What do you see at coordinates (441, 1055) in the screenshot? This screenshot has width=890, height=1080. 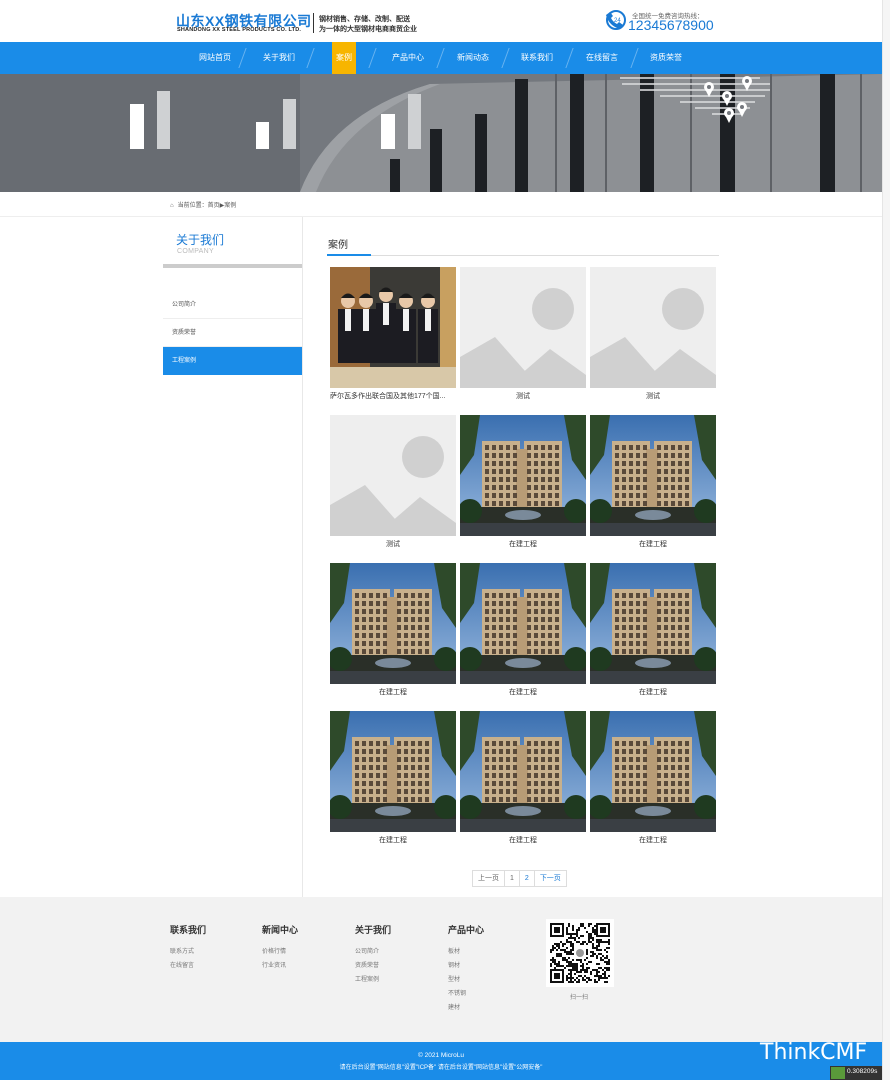 I see `copyright-text: © 2021 MicroLu` at bounding box center [441, 1055].